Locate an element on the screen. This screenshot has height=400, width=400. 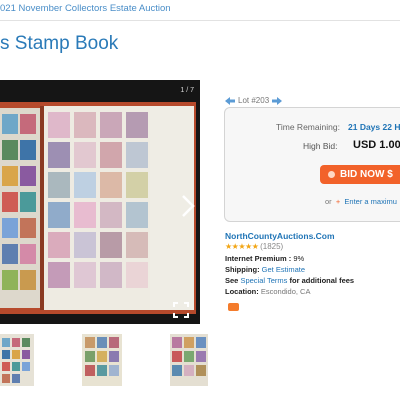
location-label: Location: is located at coordinates (242, 291).